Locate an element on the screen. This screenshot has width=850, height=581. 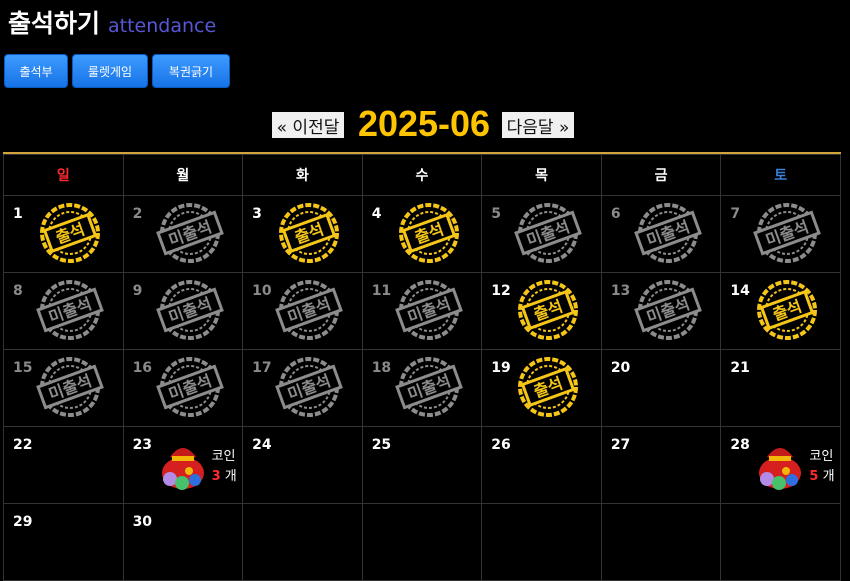
calendar-day-cell: 27 is located at coordinates (661, 465).